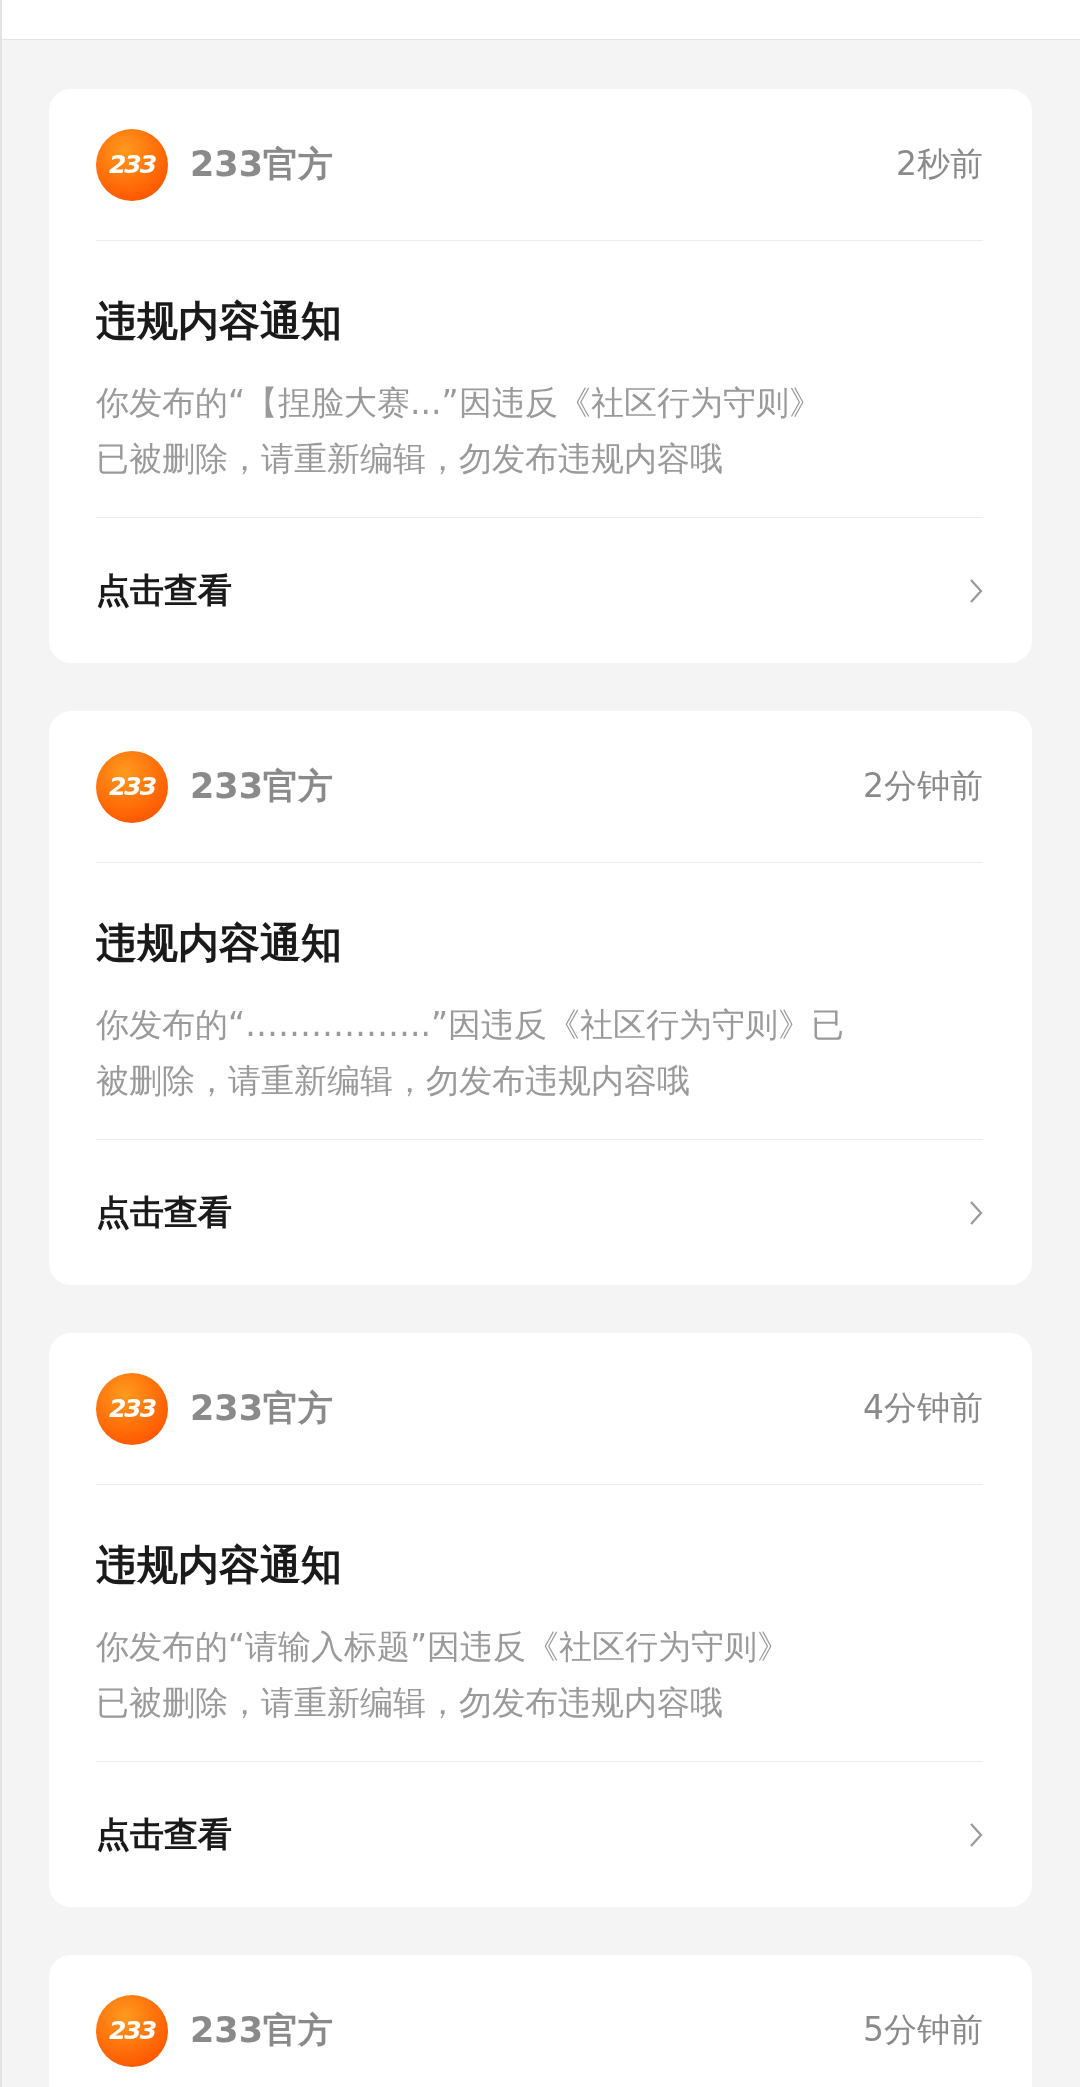  Describe the element at coordinates (923, 786) in the screenshot. I see `timestamp: 2分钟前` at that location.